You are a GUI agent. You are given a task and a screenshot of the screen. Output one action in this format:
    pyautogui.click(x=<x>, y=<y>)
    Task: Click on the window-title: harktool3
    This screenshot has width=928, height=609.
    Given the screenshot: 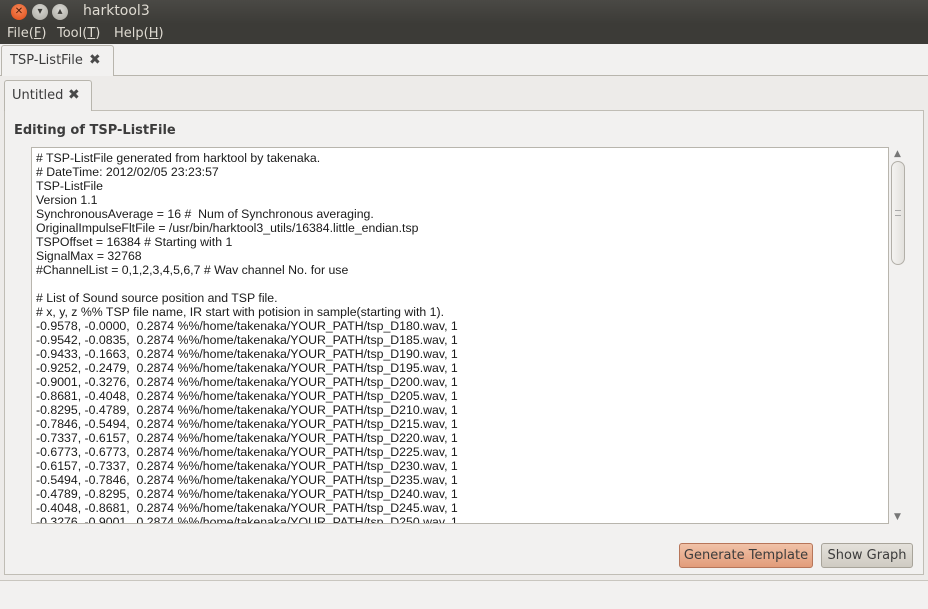 What is the action you would take?
    pyautogui.click(x=116, y=11)
    